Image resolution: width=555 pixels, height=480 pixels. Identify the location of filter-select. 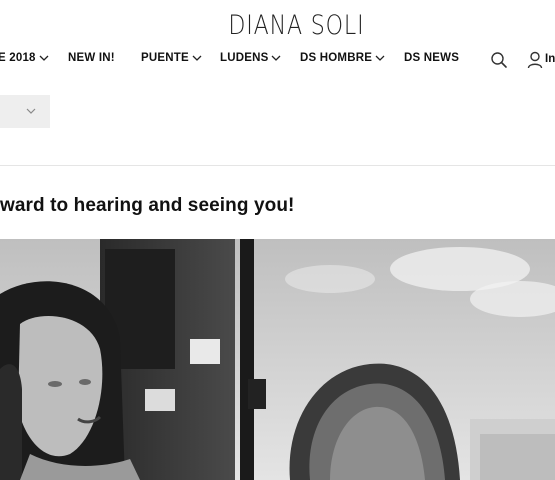
(25, 111).